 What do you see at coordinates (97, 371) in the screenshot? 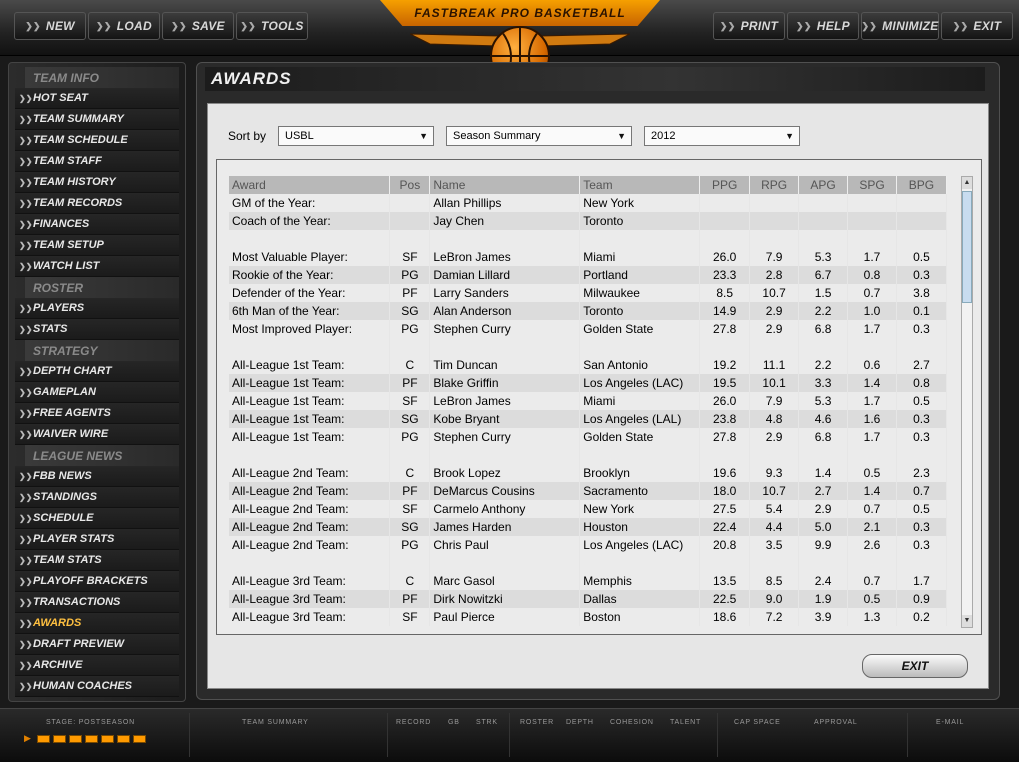
I see `sidebar-item-depth-chart: ❯❯ DEPTH CHART` at bounding box center [97, 371].